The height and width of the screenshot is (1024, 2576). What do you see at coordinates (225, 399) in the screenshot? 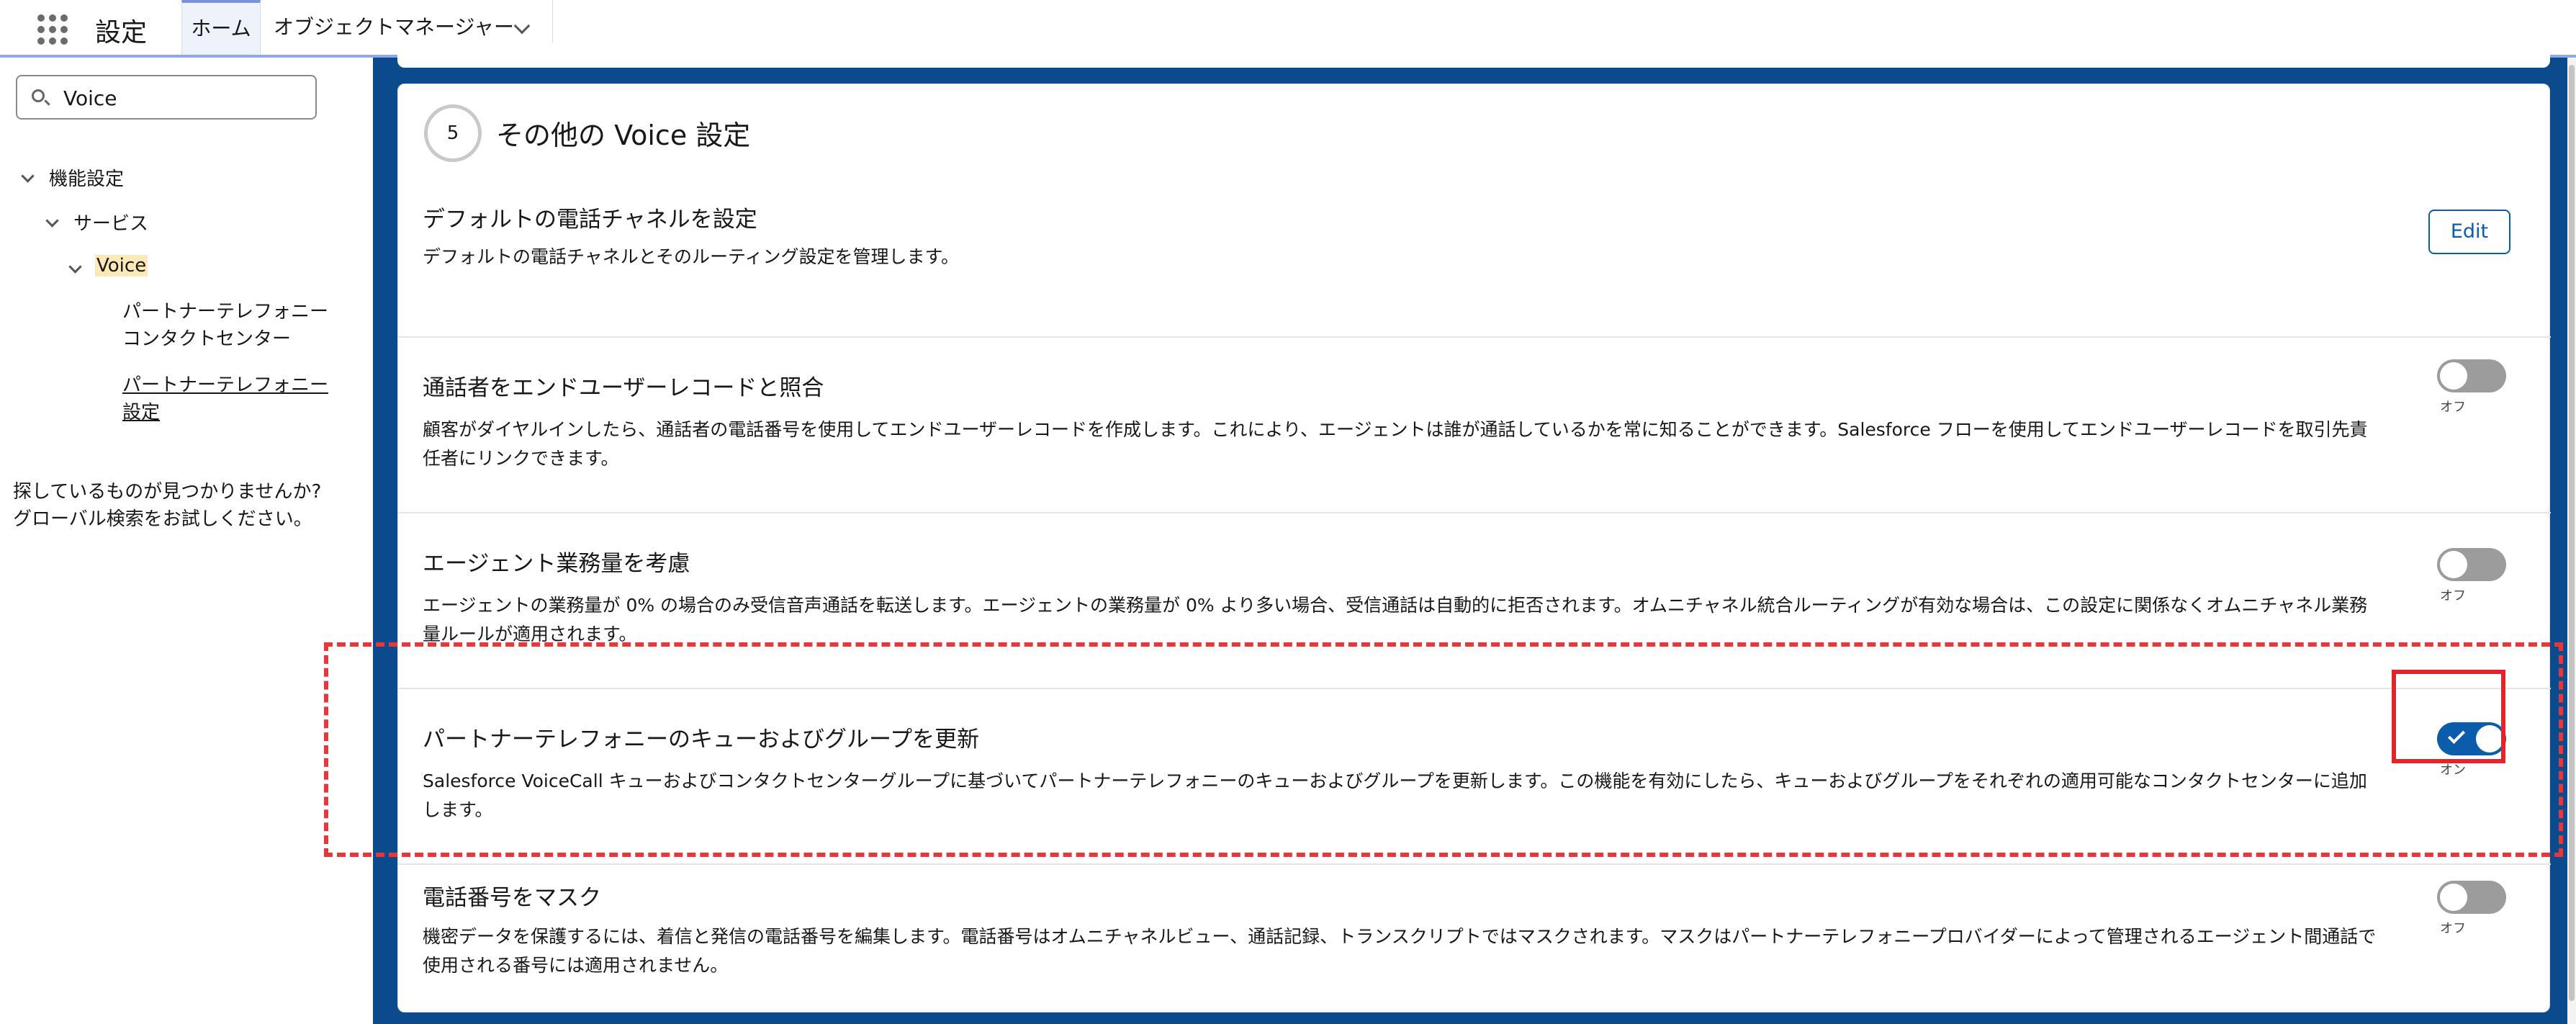
I see `tree-leaf-partner-telephony-settings: パートナーテレフォニー 設定` at bounding box center [225, 399].